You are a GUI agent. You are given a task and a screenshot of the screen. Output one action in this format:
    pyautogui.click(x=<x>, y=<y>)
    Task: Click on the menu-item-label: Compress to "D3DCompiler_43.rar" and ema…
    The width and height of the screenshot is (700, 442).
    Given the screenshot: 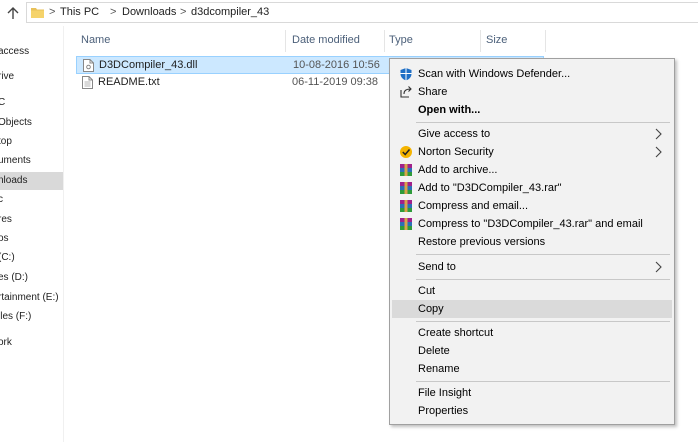 What is the action you would take?
    pyautogui.click(x=530, y=224)
    